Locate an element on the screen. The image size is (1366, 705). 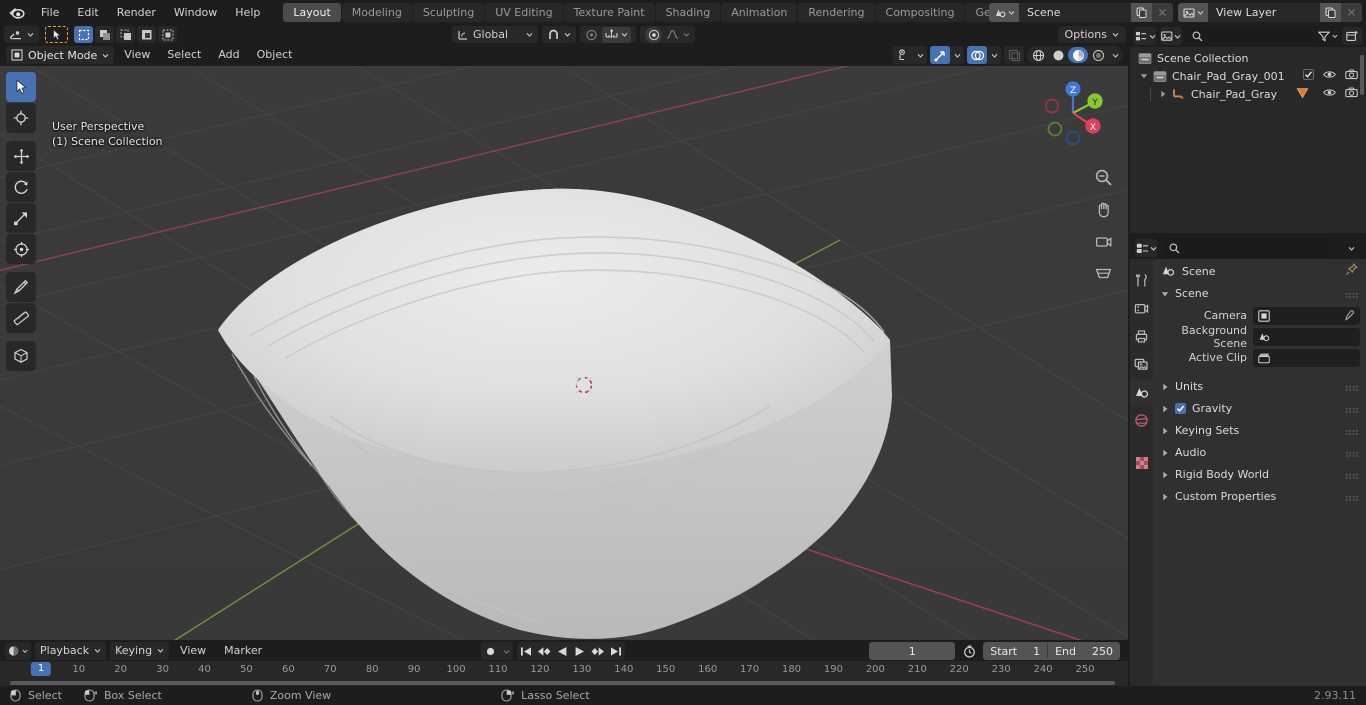
properties-section-custom-properties: Custom Properties is located at coordinates (1259, 496).